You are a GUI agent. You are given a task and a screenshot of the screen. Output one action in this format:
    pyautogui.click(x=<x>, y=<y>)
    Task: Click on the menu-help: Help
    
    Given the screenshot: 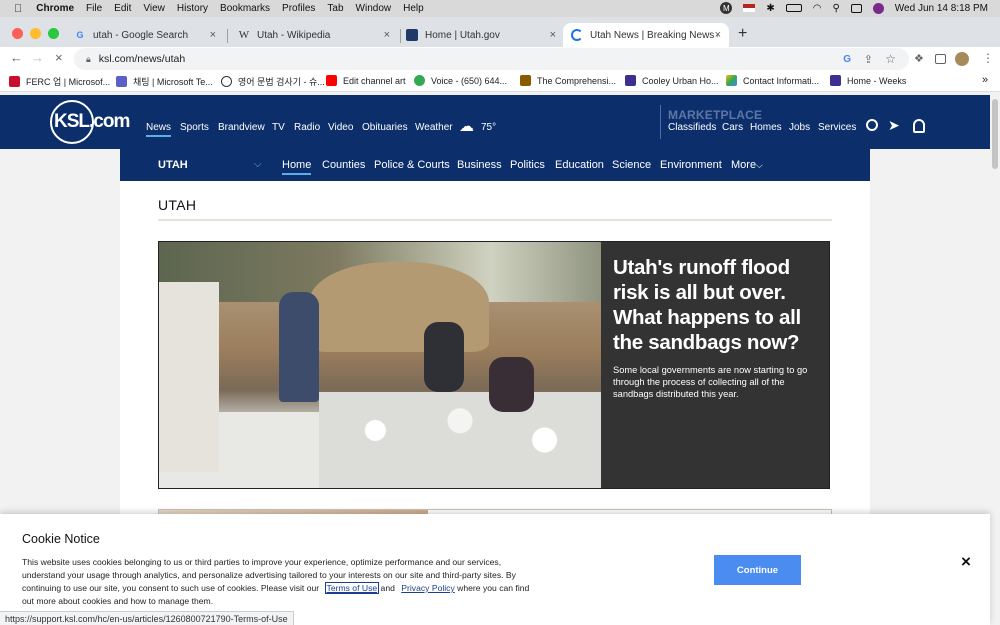 What is the action you would take?
    pyautogui.click(x=413, y=8)
    